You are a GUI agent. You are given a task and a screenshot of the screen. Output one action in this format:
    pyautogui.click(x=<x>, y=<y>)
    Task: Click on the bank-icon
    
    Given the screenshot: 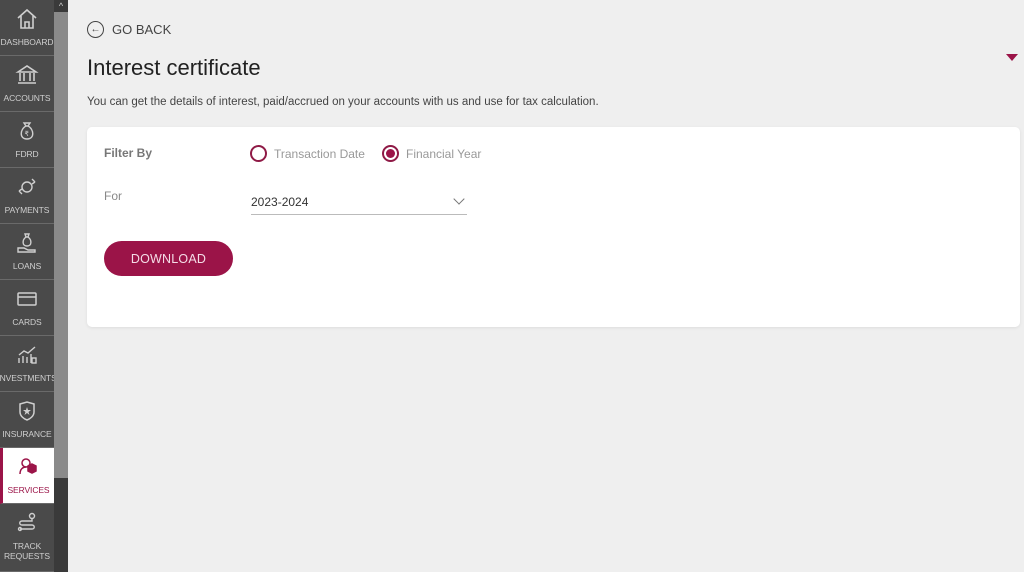 What is the action you would take?
    pyautogui.click(x=27, y=75)
    